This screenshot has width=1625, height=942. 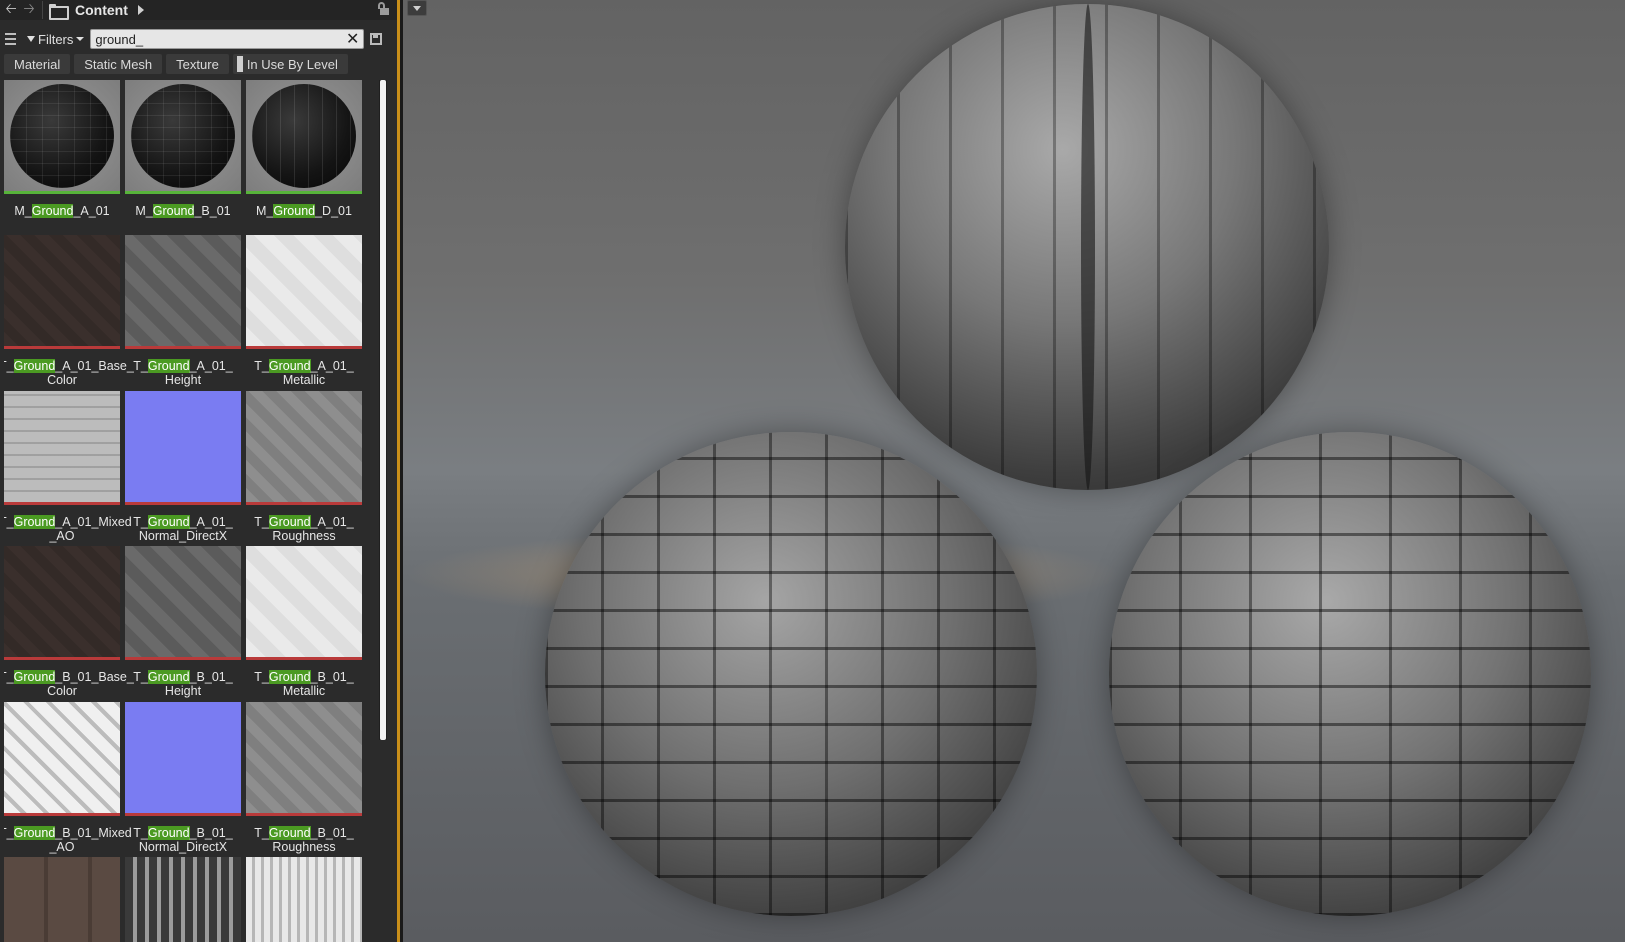 I want to click on asset-tile: T_Ground_A_01_Base_ Color, so click(x=69, y=311).